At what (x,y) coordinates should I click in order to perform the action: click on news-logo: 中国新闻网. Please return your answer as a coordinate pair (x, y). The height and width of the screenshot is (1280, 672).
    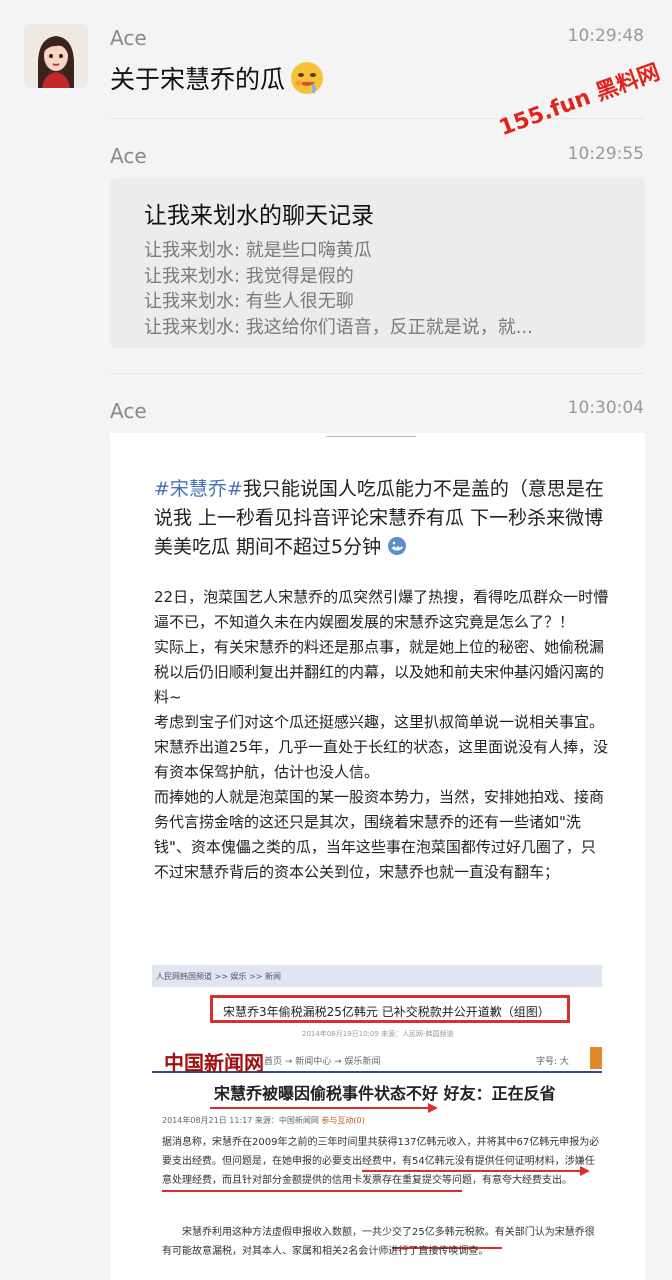
    Looking at the image, I should click on (214, 1063).